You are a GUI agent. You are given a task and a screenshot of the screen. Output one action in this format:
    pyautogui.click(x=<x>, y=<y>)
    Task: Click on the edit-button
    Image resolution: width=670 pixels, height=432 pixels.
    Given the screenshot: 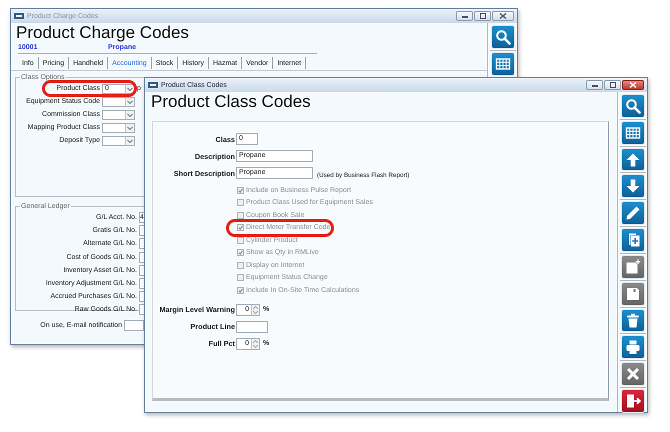 What is the action you would take?
    pyautogui.click(x=633, y=213)
    